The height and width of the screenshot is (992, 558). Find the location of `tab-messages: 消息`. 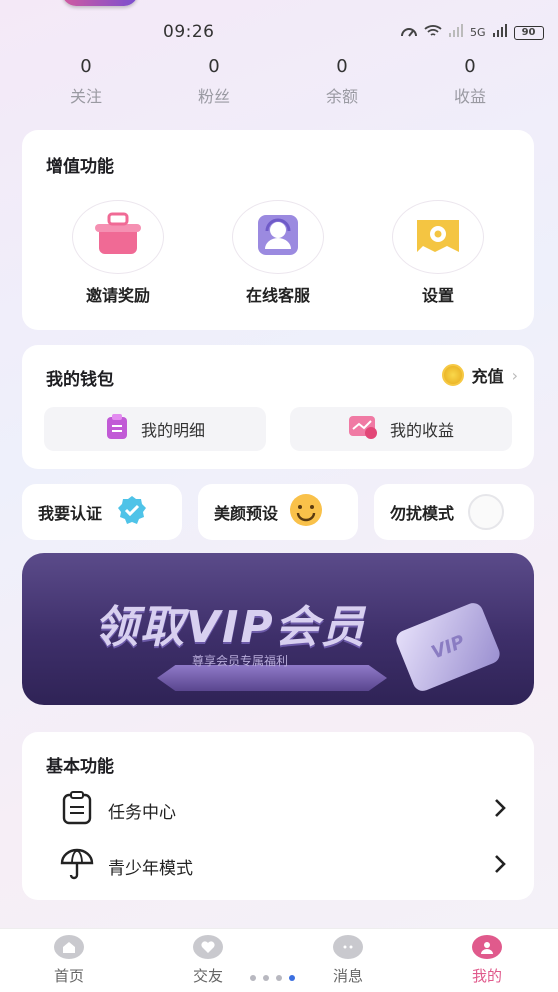

tab-messages: 消息 is located at coordinates (348, 960).